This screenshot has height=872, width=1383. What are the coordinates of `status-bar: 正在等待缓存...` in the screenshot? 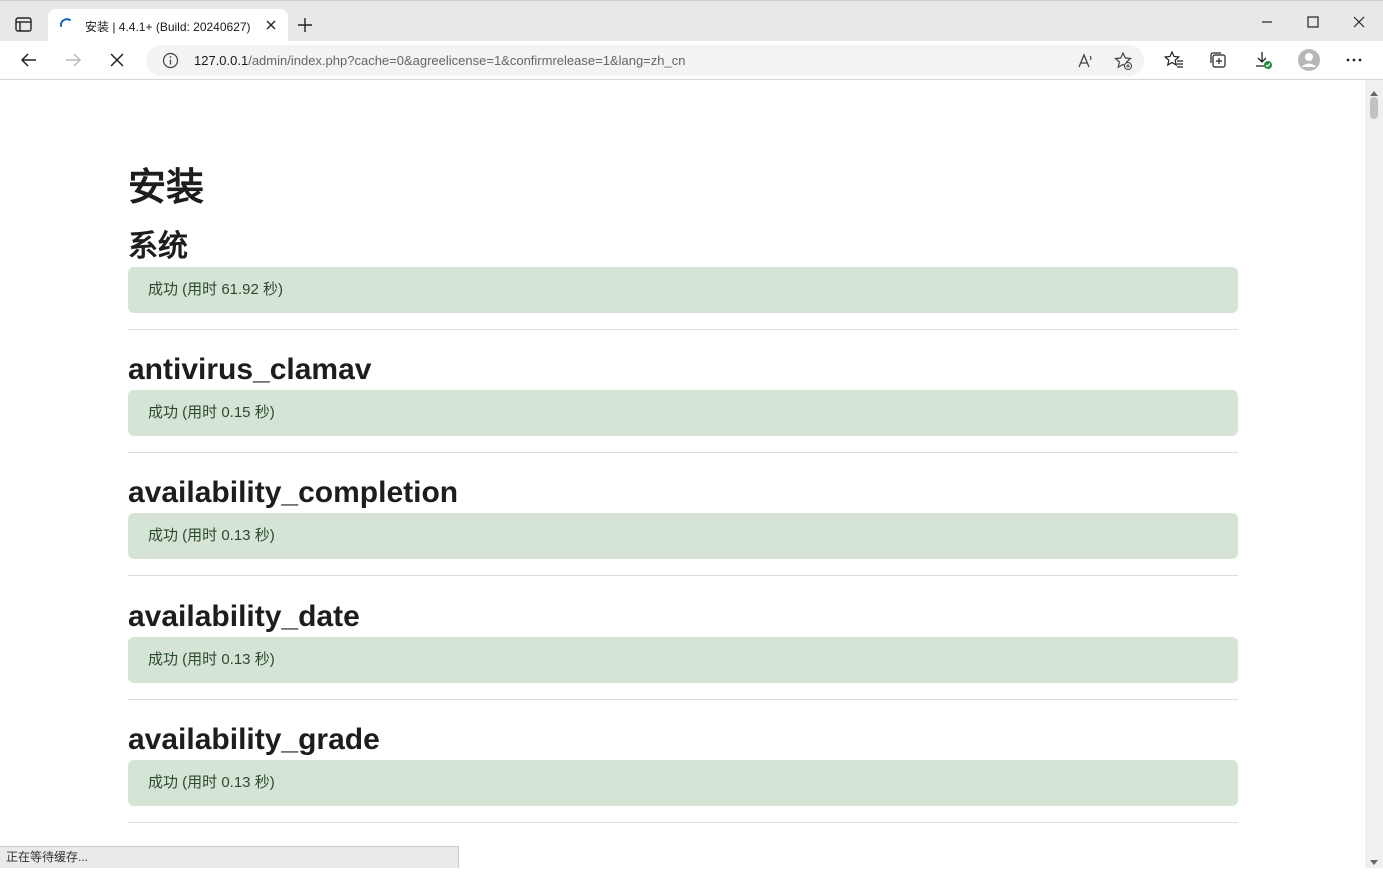 It's located at (229, 857).